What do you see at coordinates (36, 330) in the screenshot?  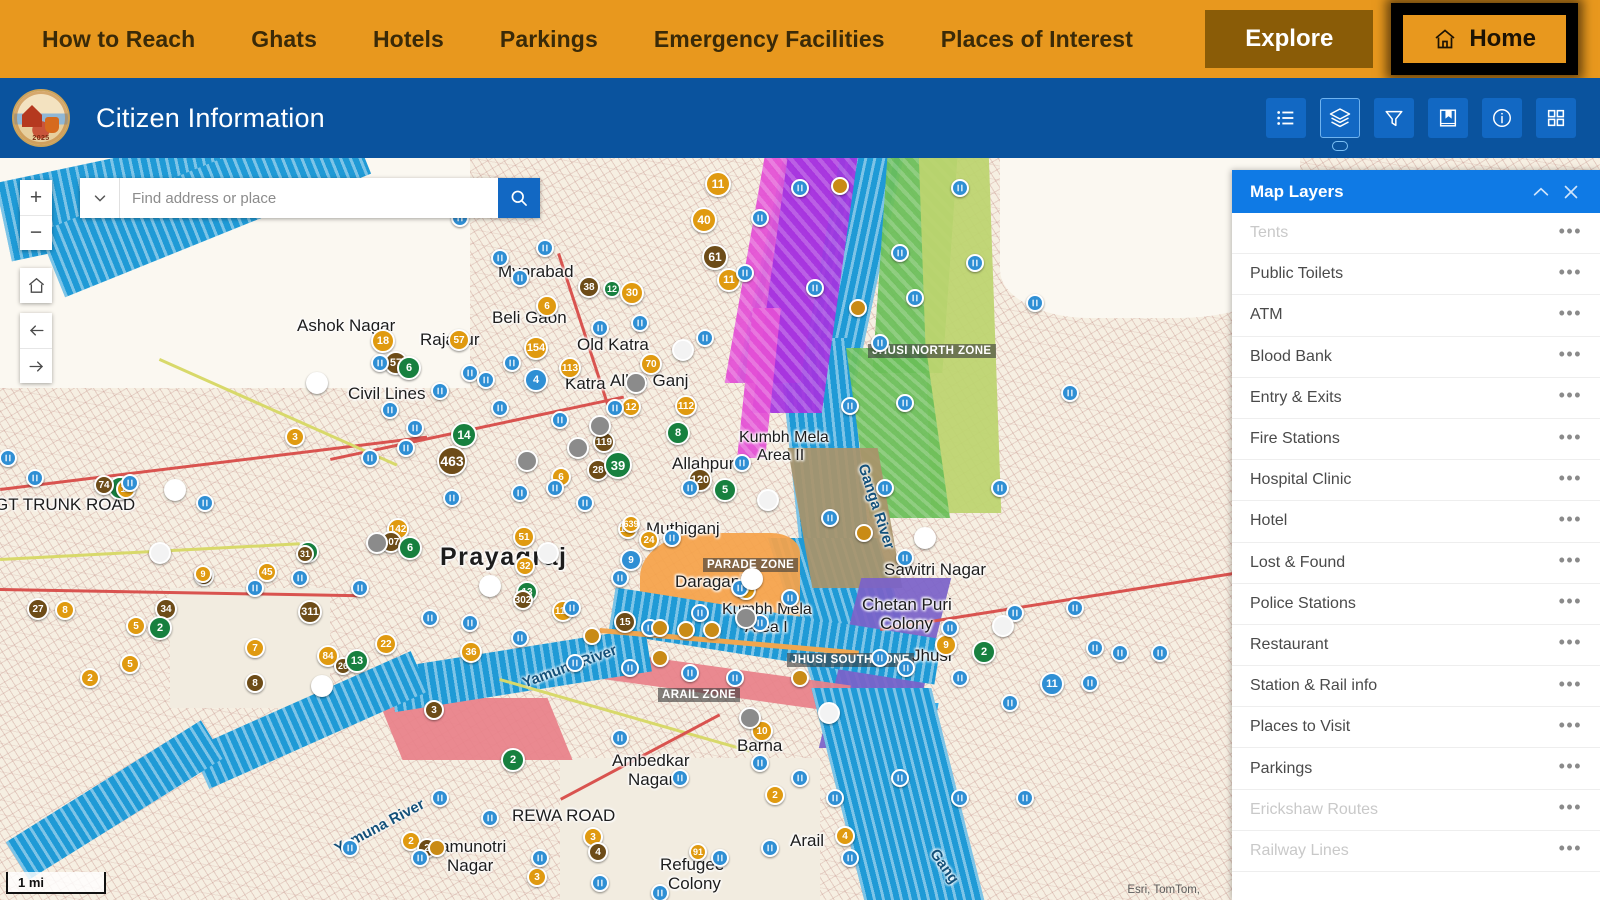 I see `previous-extent-button` at bounding box center [36, 330].